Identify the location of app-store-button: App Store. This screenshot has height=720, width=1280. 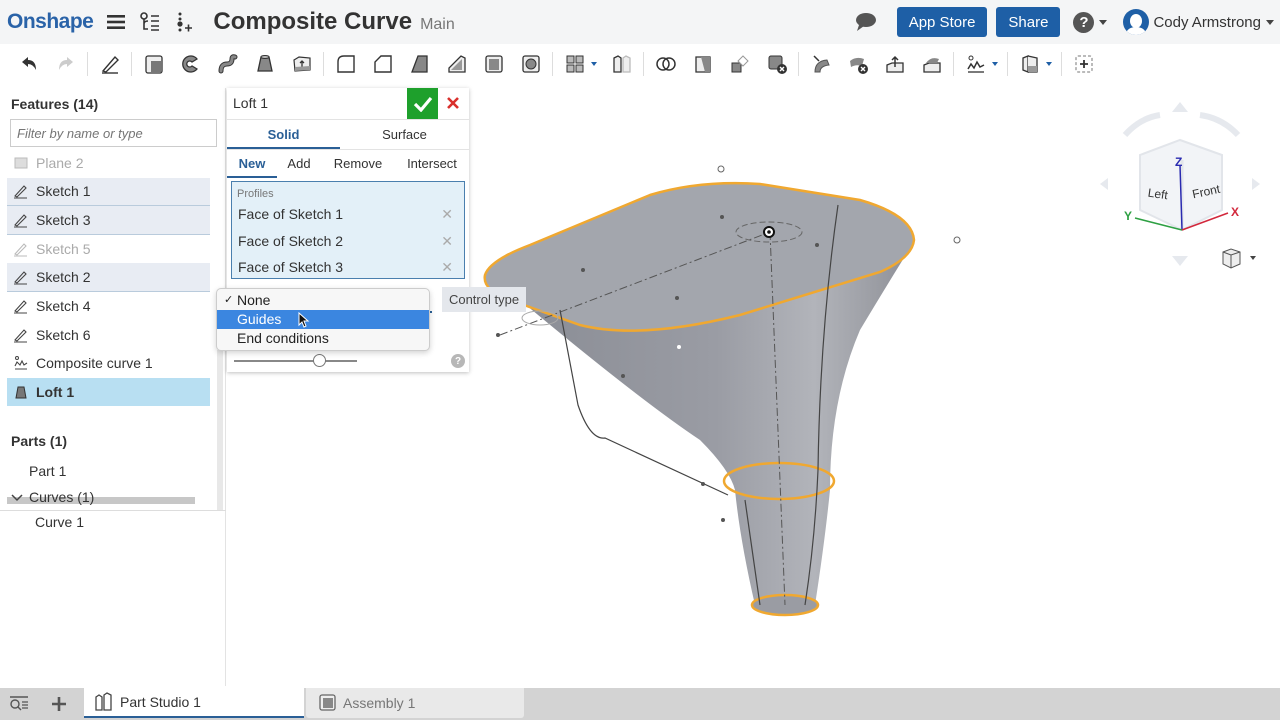
(942, 22).